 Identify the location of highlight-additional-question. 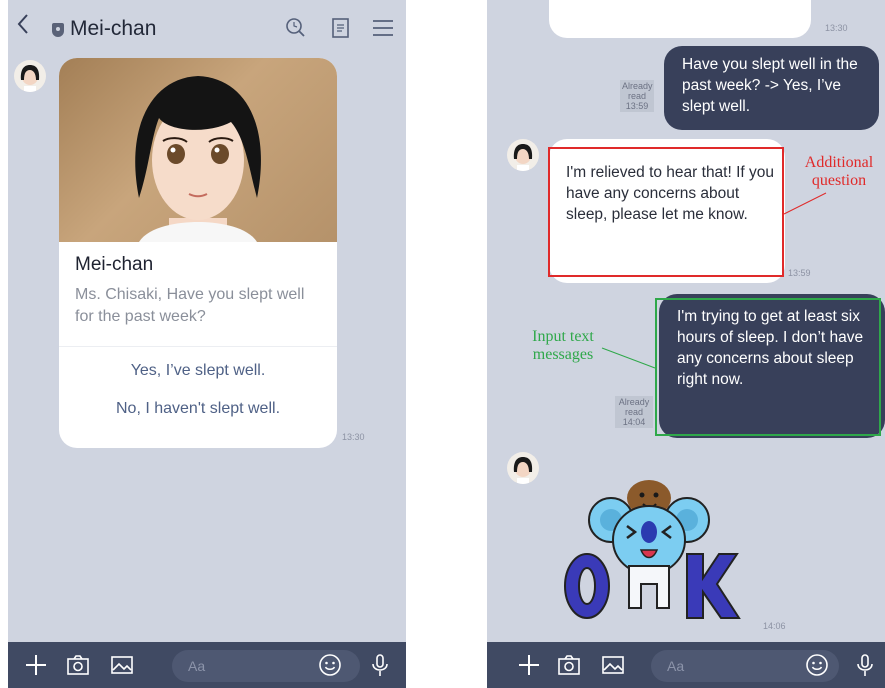
(666, 212).